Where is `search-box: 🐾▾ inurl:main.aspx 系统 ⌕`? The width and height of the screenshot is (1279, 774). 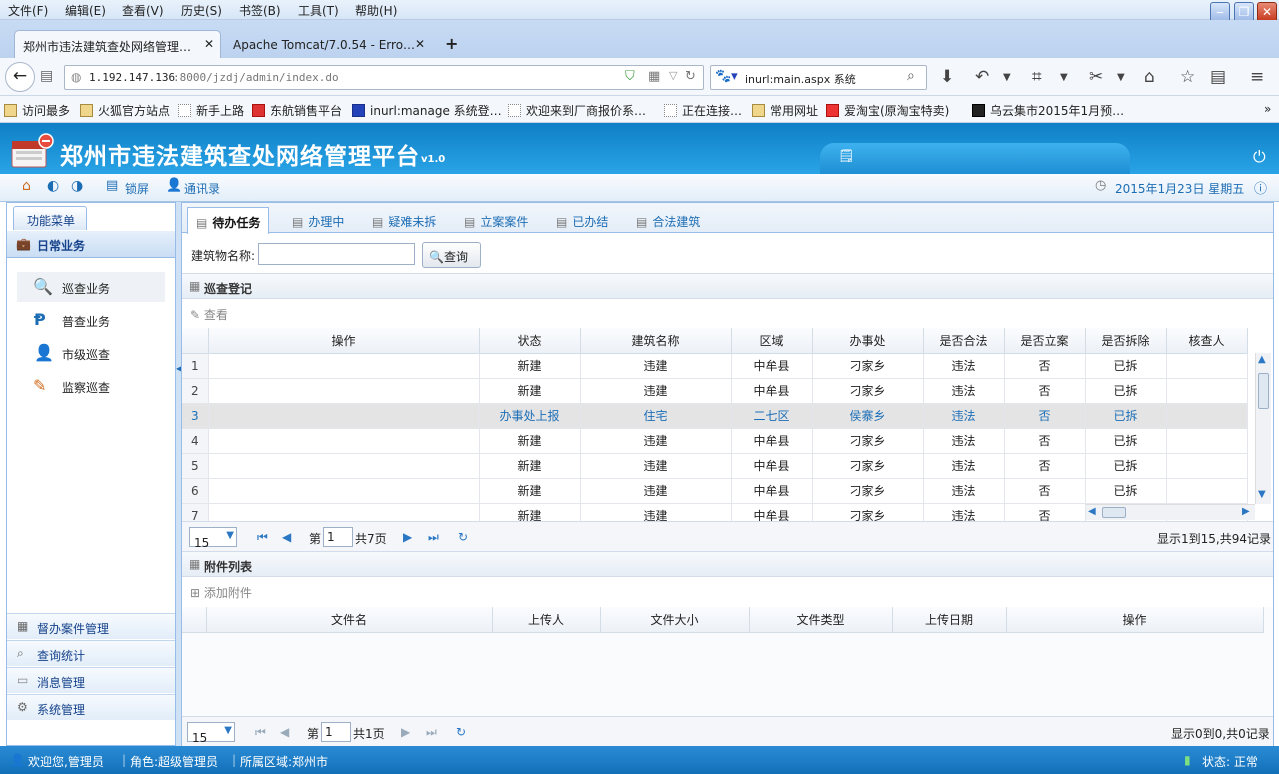
search-box: 🐾▾ inurl:main.aspx 系统 ⌕ is located at coordinates (818, 77).